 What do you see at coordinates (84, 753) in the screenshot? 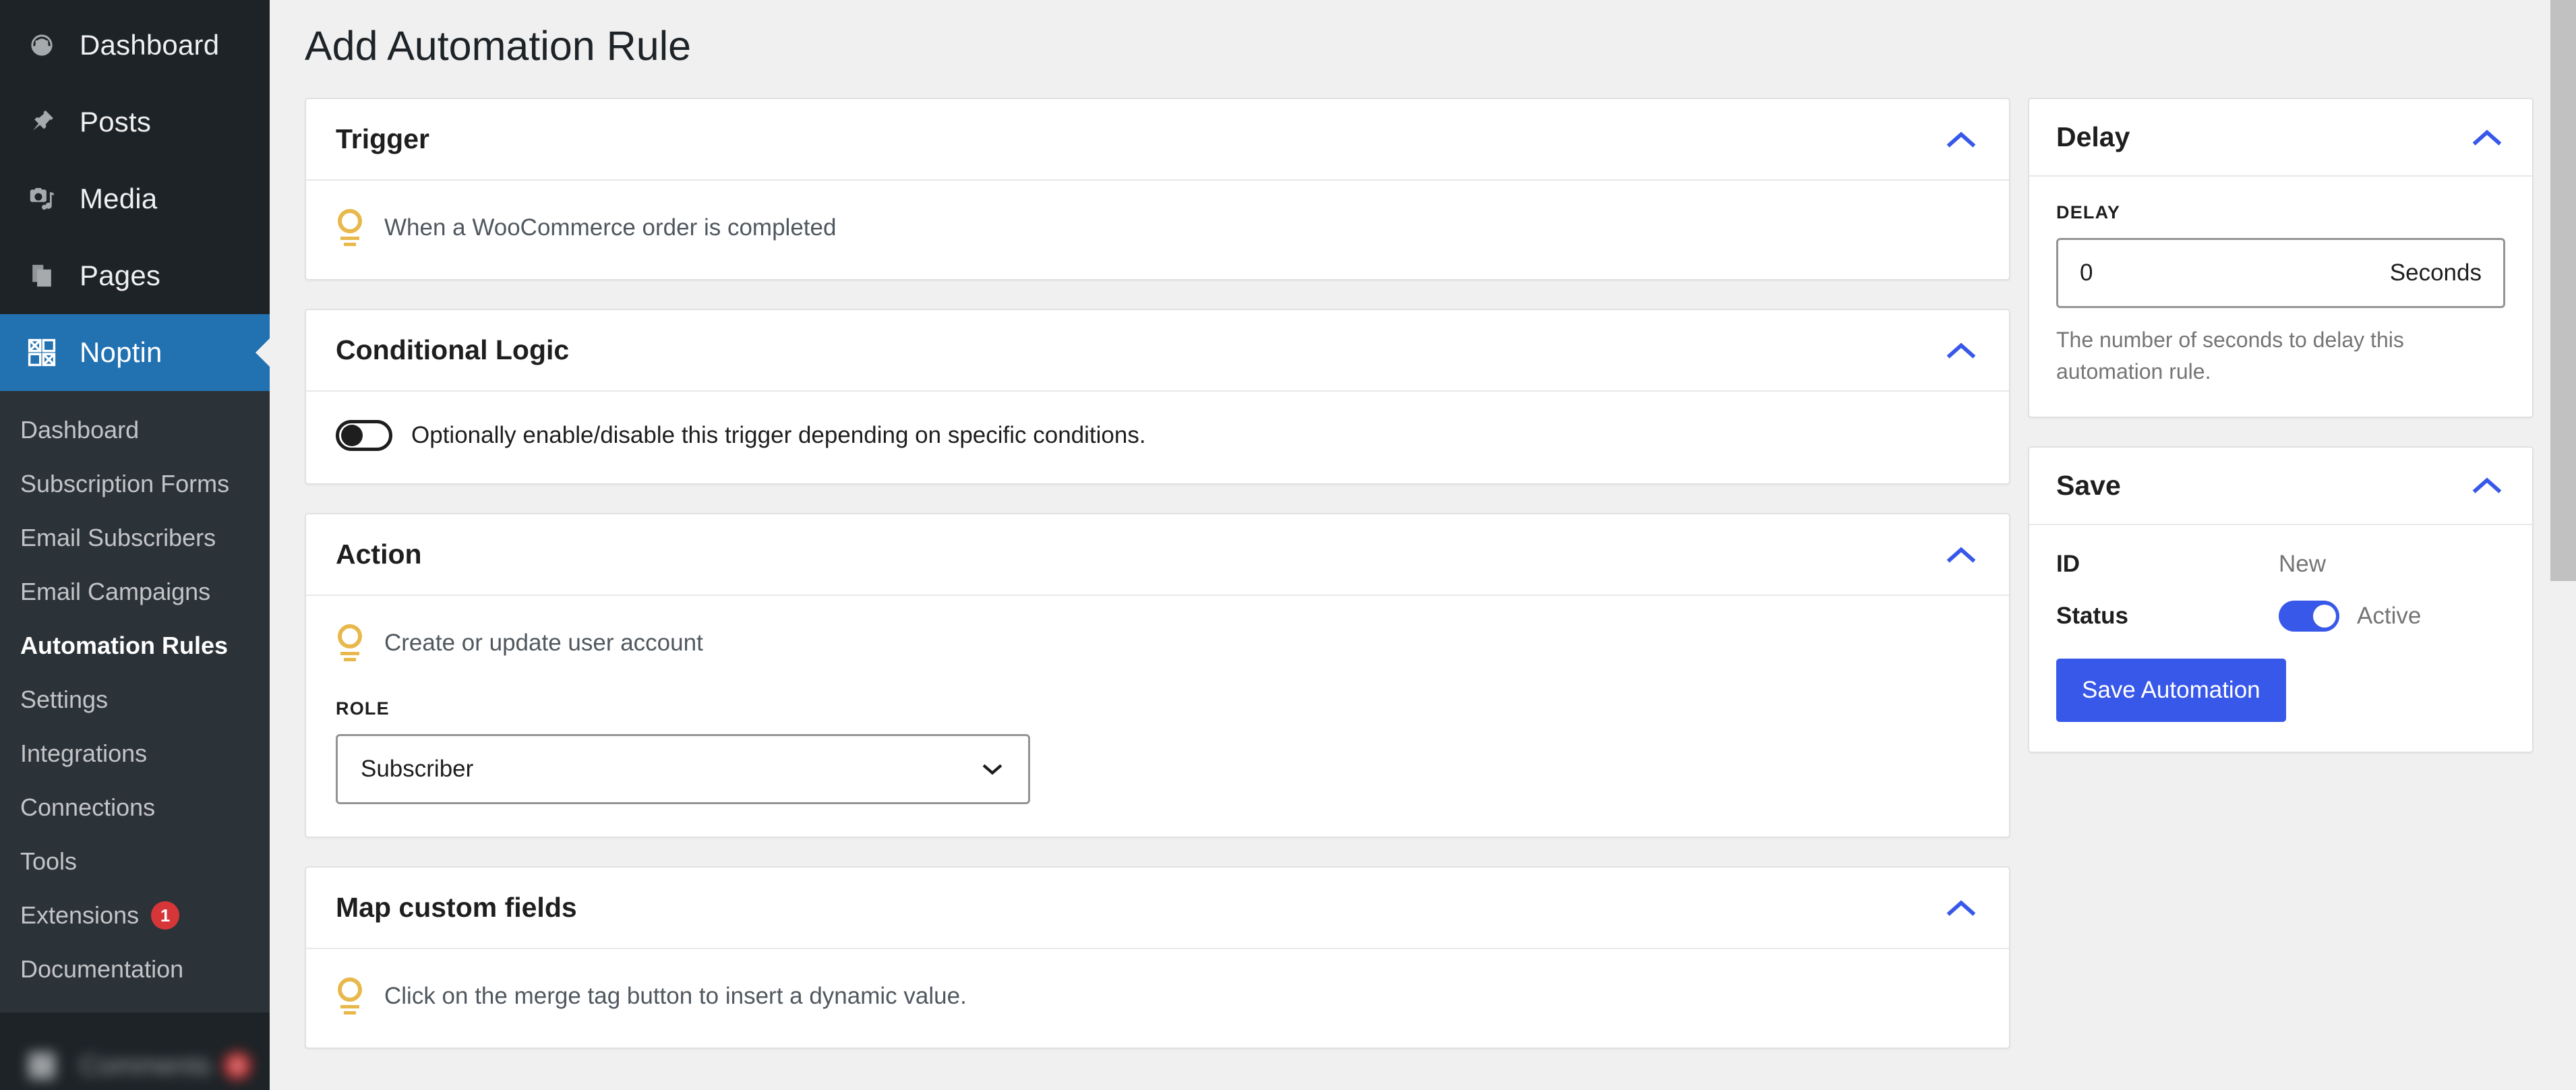
I see `sidebar-subitem-label: Integrations` at bounding box center [84, 753].